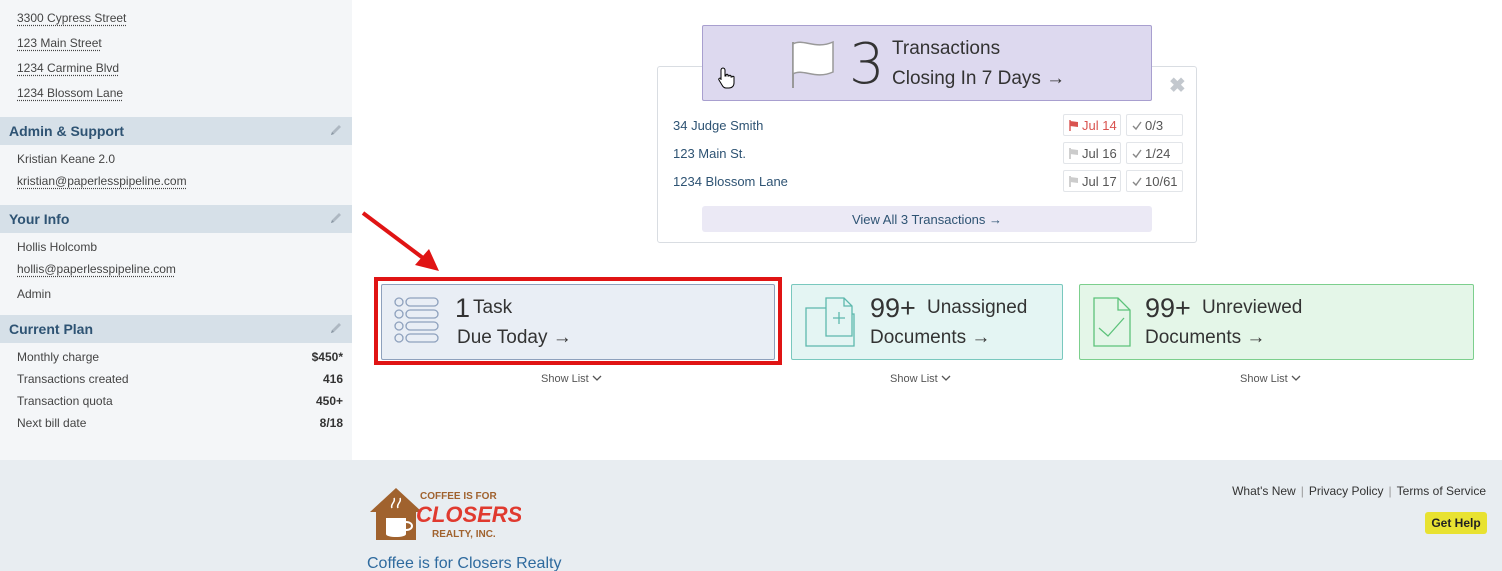 The image size is (1502, 571). What do you see at coordinates (176, 131) in the screenshot?
I see `admin-support-header: Admin & Support` at bounding box center [176, 131].